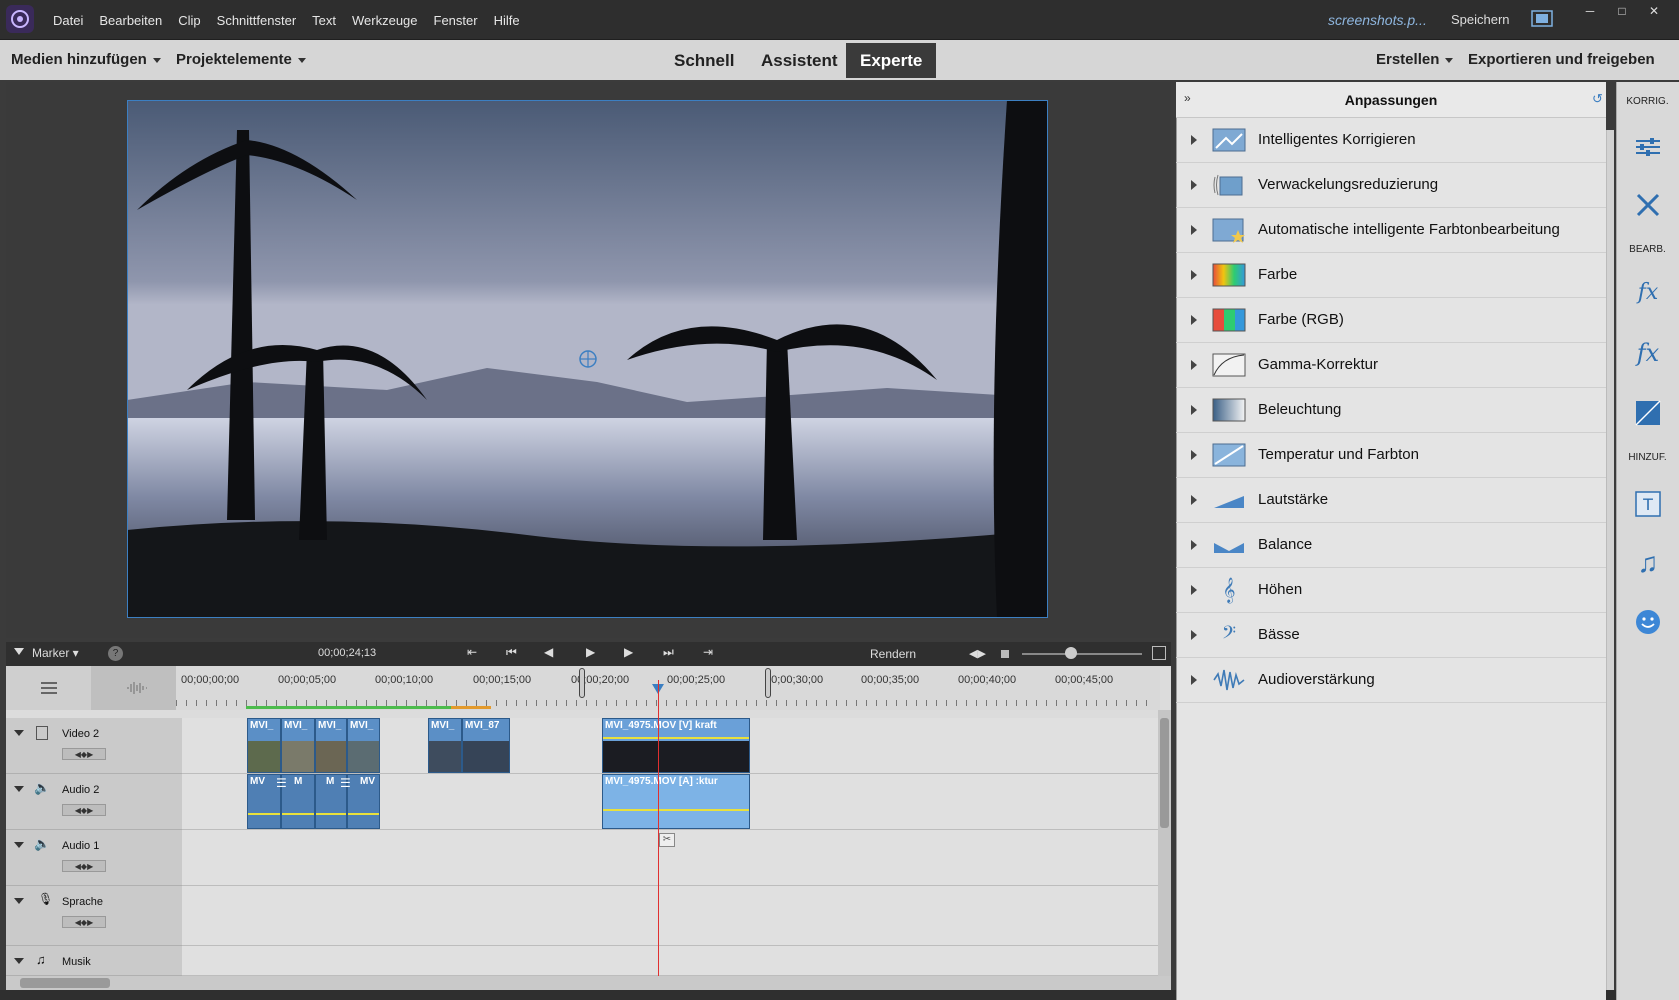 Image resolution: width=1679 pixels, height=1000 pixels. What do you see at coordinates (1391, 455) in the screenshot?
I see `adjustment-item: Temperatur und Farbton` at bounding box center [1391, 455].